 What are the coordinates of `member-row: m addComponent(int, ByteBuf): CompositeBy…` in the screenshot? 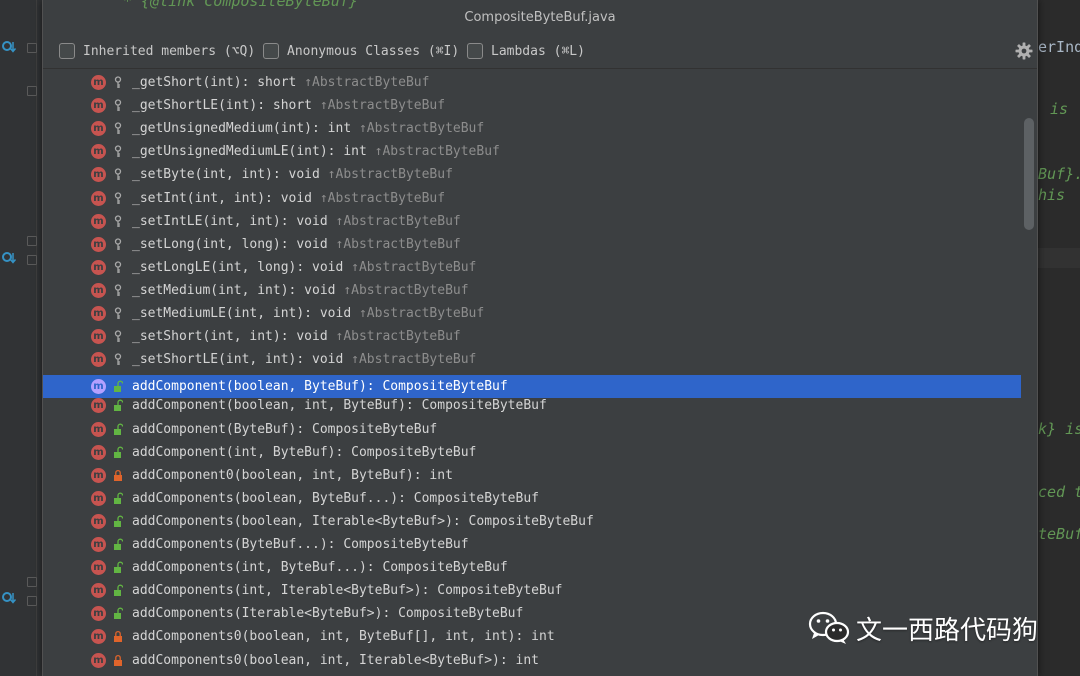 It's located at (532, 452).